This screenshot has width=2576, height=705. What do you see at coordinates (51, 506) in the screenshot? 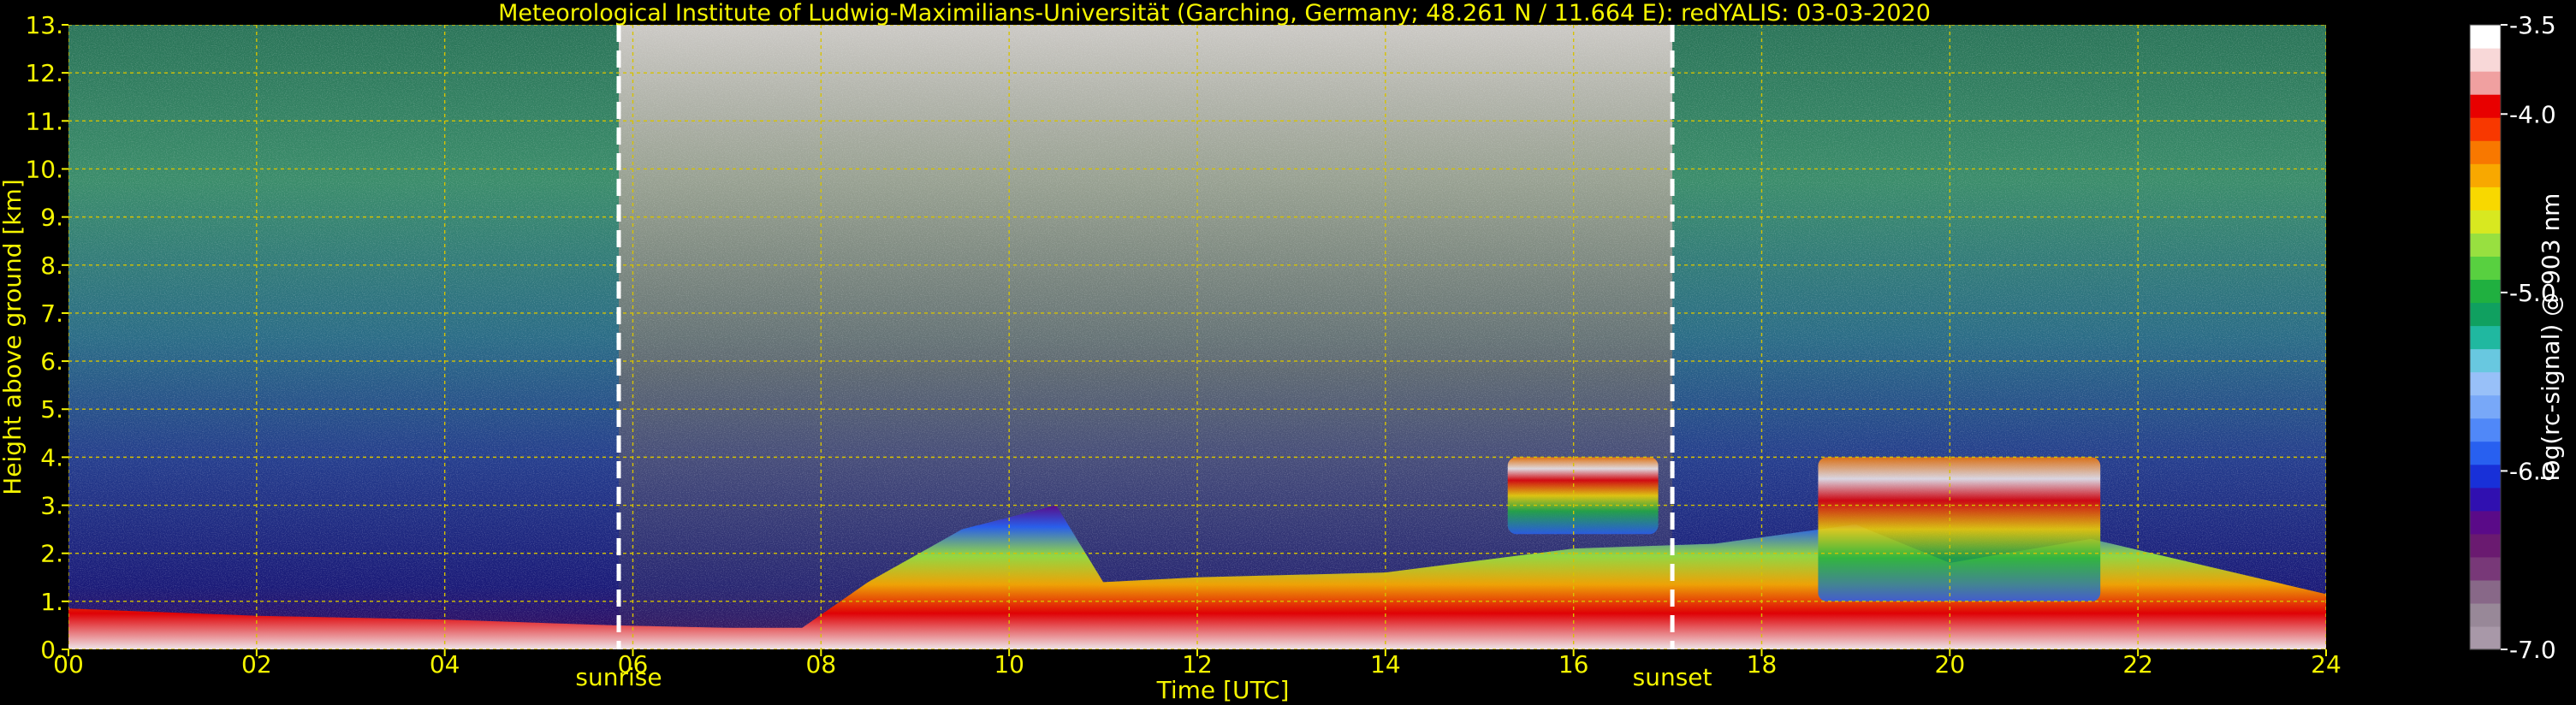
I see `y-tick-label: 3.` at bounding box center [51, 506].